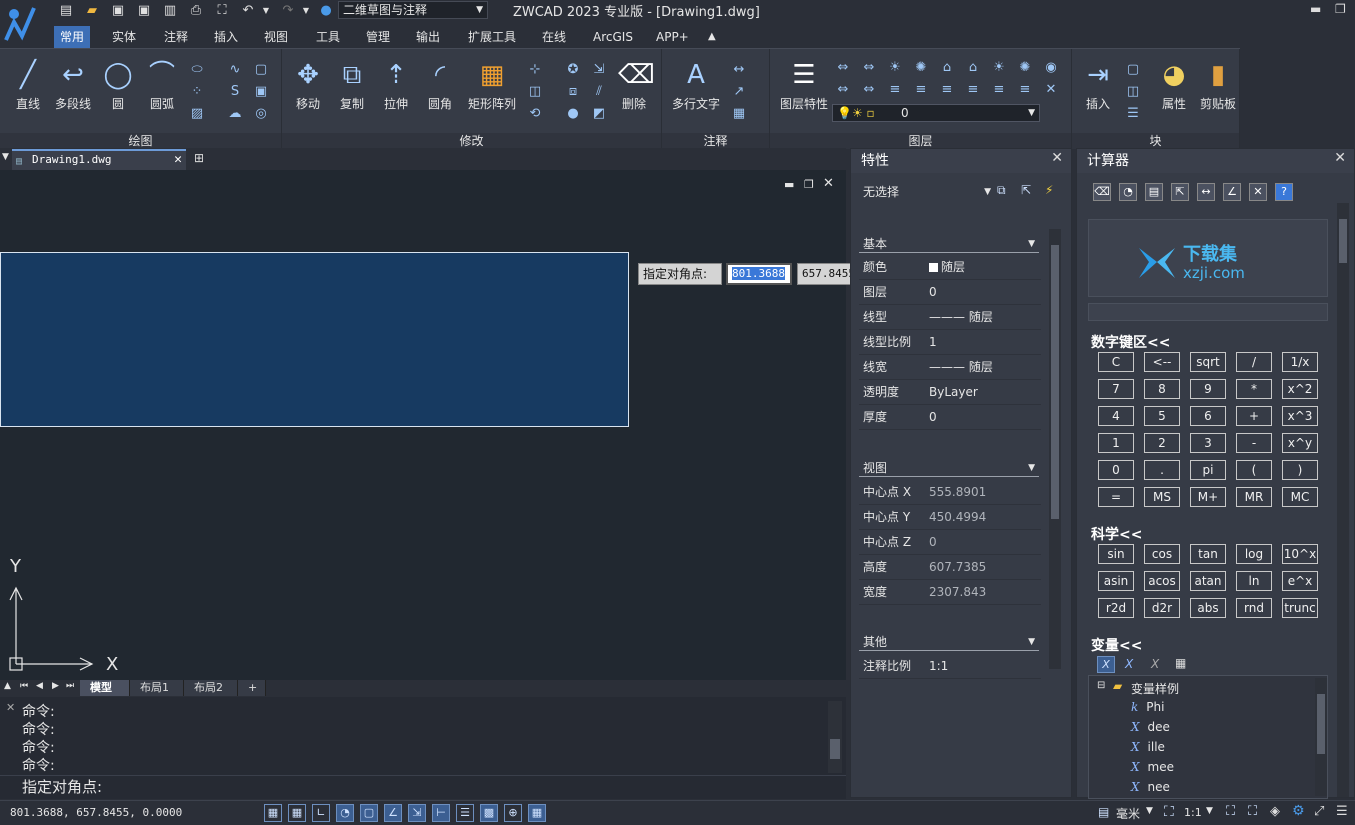 Image resolution: width=1355 pixels, height=825 pixels. What do you see at coordinates (1343, 500) in the screenshot?
I see `calculator-scrollbar` at bounding box center [1343, 500].